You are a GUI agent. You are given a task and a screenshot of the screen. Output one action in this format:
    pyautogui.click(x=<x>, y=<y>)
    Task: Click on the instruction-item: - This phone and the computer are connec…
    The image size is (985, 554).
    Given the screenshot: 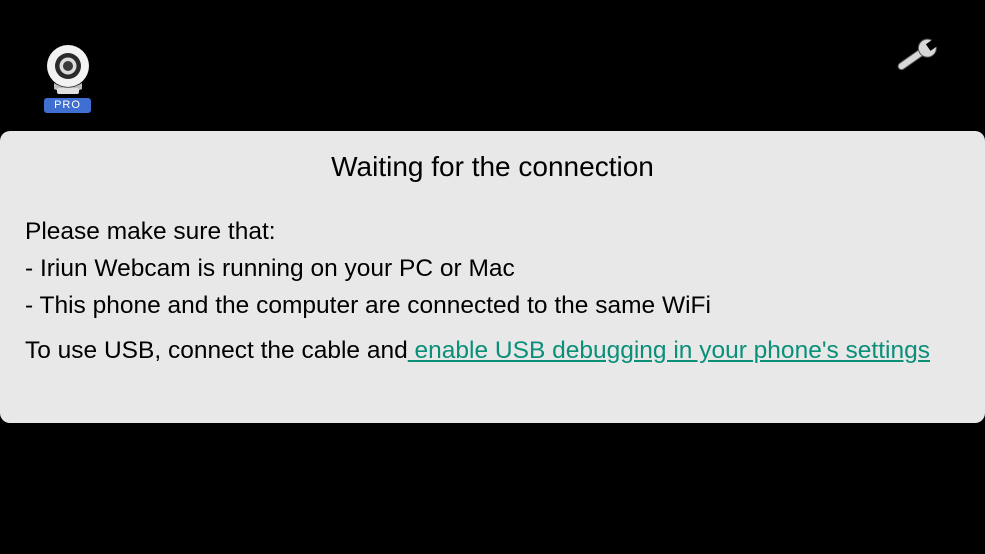 What is the action you would take?
    pyautogui.click(x=368, y=305)
    